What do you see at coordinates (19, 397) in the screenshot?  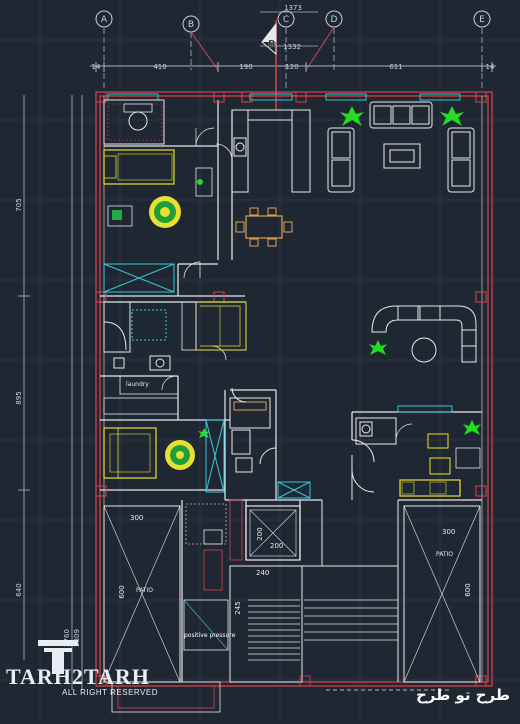 I see `dim-left-895: 895` at bounding box center [19, 397].